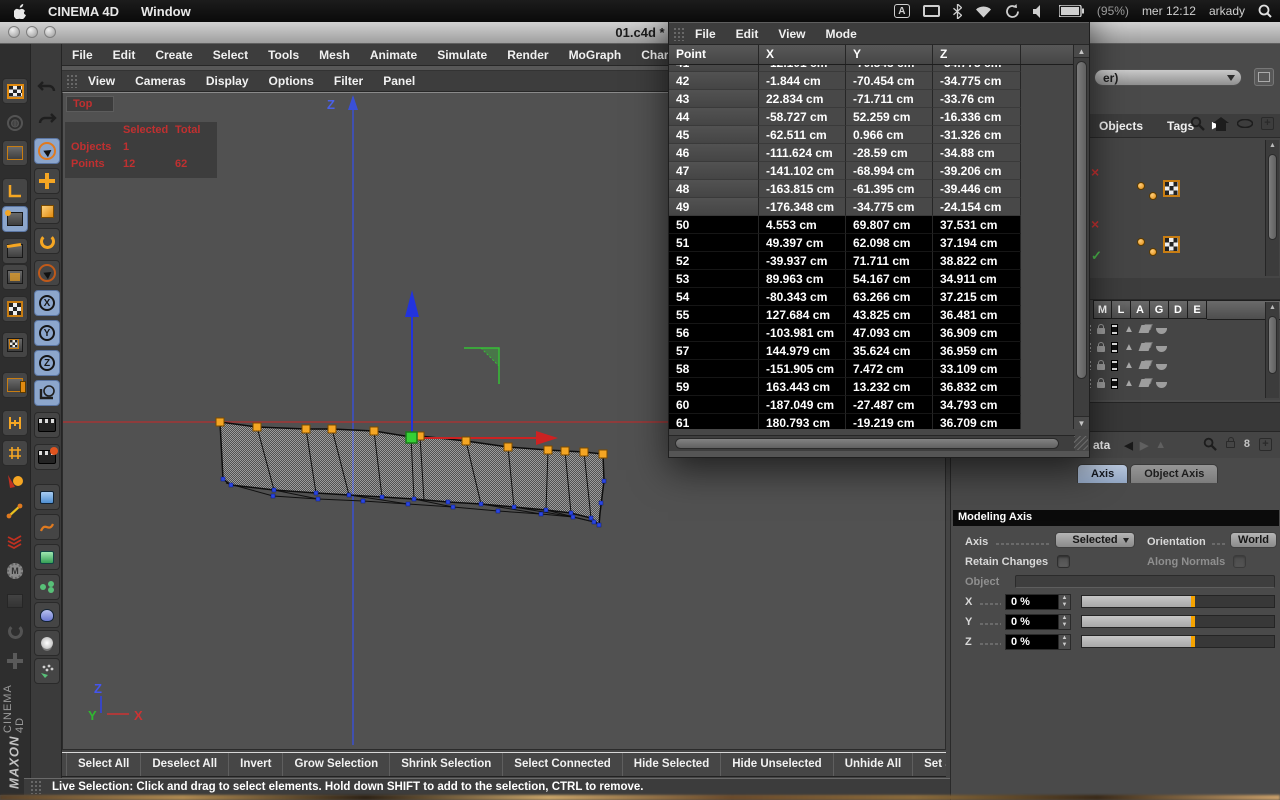 This screenshot has height=800, width=1280. What do you see at coordinates (889, 387) in the screenshot?
I see `structure-cell: 13.232 cm` at bounding box center [889, 387].